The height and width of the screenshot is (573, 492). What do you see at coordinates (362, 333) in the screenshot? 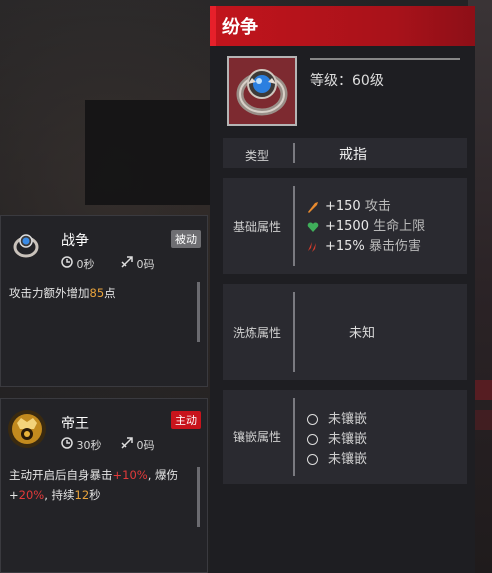
I see `refine-value: 未知` at bounding box center [362, 333].